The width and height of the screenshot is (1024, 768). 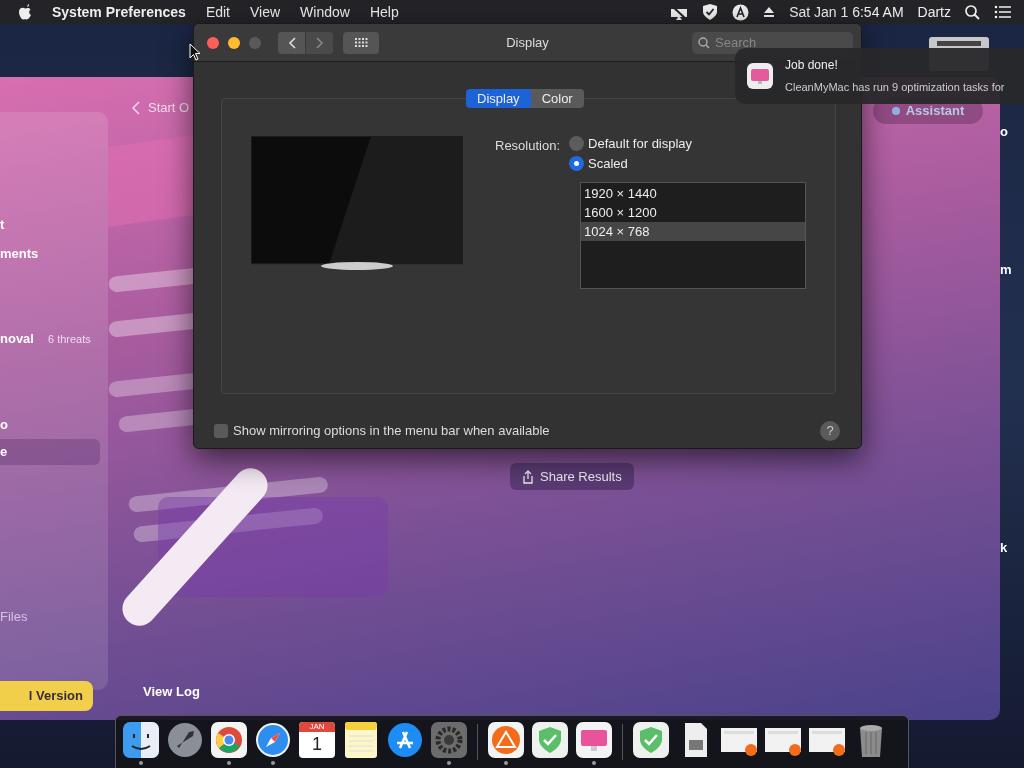 I want to click on upgrade-button: l Version, so click(x=46, y=696).